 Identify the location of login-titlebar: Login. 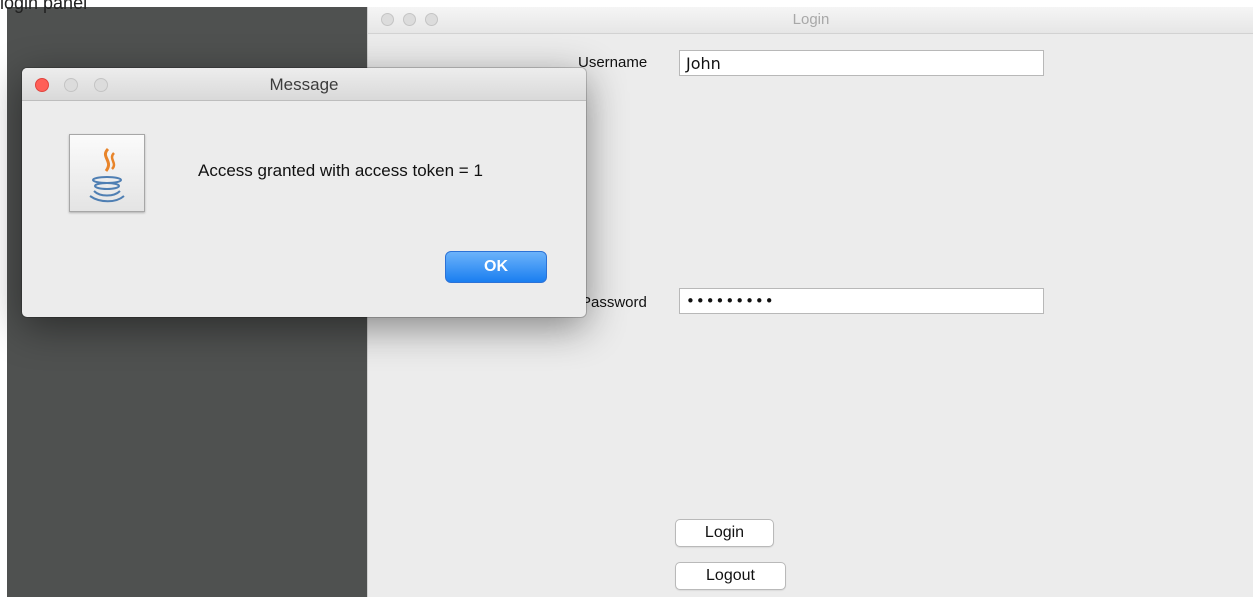
(810, 20).